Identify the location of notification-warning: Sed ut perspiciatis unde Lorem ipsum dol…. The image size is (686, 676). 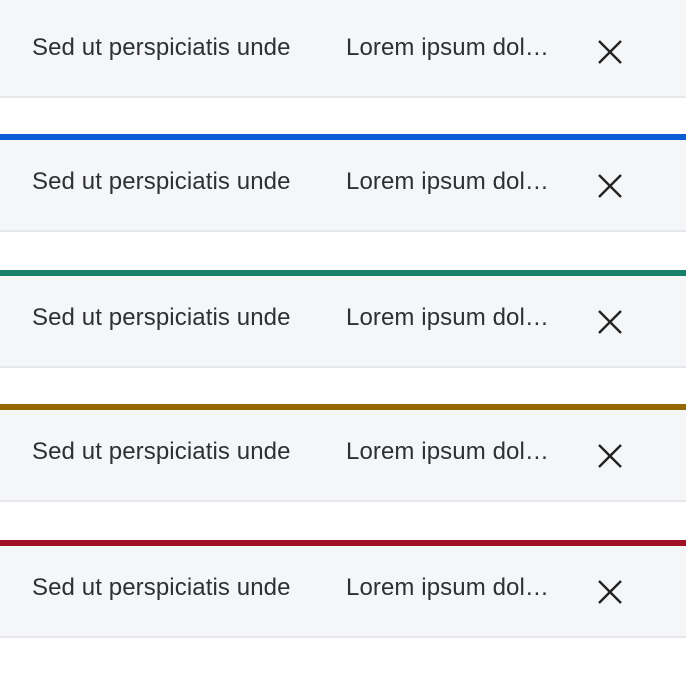
(343, 453).